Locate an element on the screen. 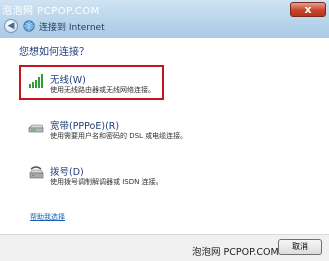 Image resolution: width=329 pixels, height=261 pixels. option-broadband-description: 使用需要用户名和密码的 DSL 或电缆连接。 is located at coordinates (119, 136).